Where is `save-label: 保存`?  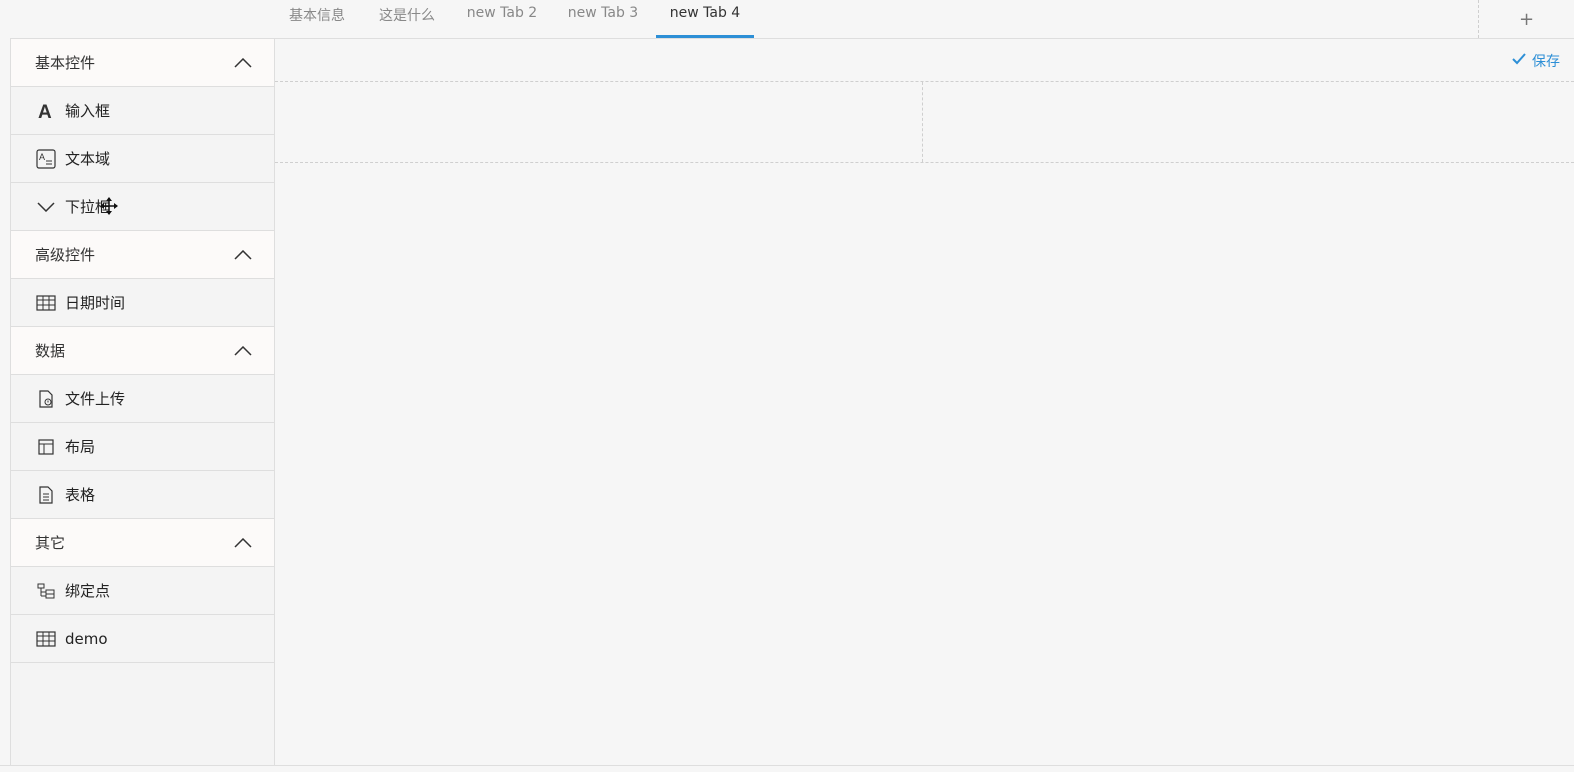
save-label: 保存 is located at coordinates (1546, 62).